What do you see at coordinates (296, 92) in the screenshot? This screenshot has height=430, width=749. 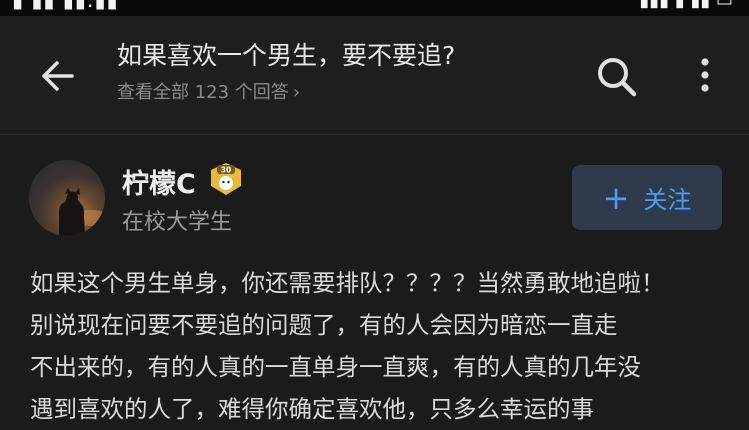 I see `chevron-right-icon: ›` at bounding box center [296, 92].